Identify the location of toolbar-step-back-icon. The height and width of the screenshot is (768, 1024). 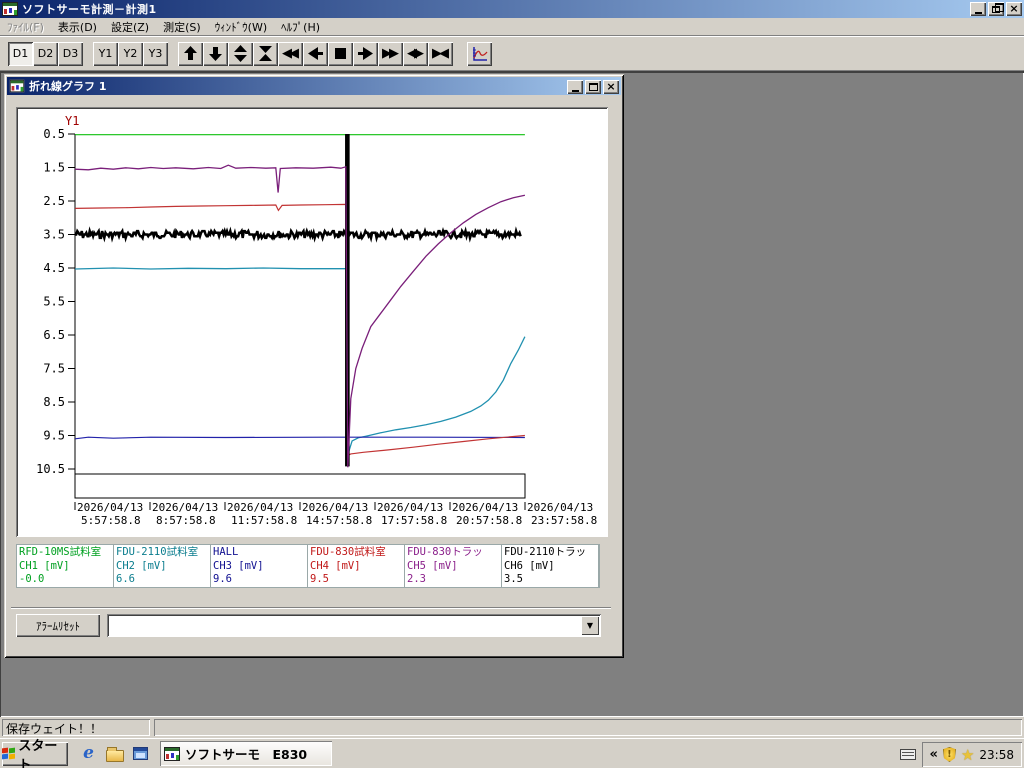
(315, 53).